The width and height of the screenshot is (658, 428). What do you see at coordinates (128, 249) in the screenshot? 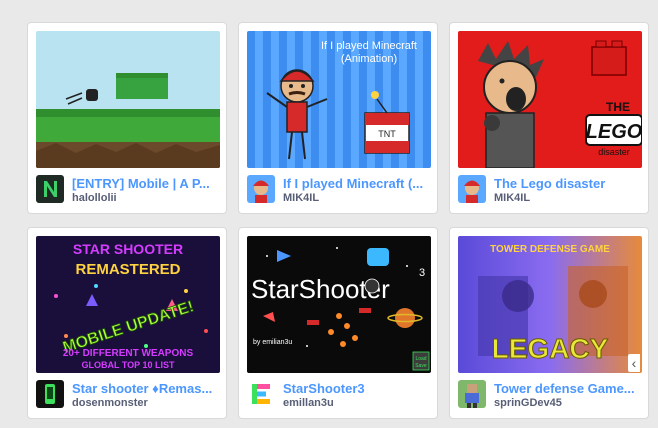
I see `thumb-text-line1: STAR SHOOTER` at bounding box center [128, 249].